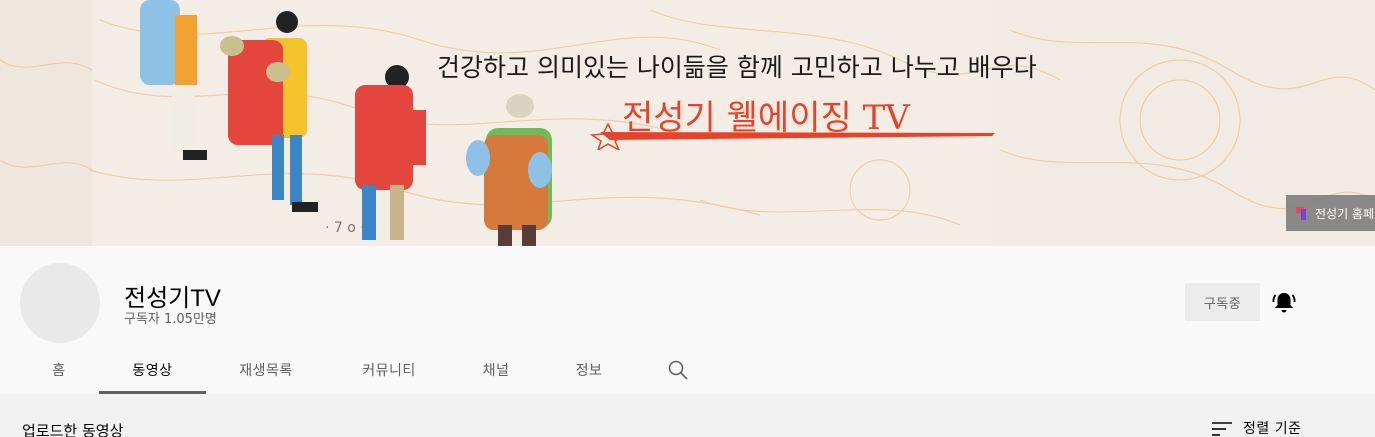  Describe the element at coordinates (496, 370) in the screenshot. I see `tab-channels: 채널` at that location.